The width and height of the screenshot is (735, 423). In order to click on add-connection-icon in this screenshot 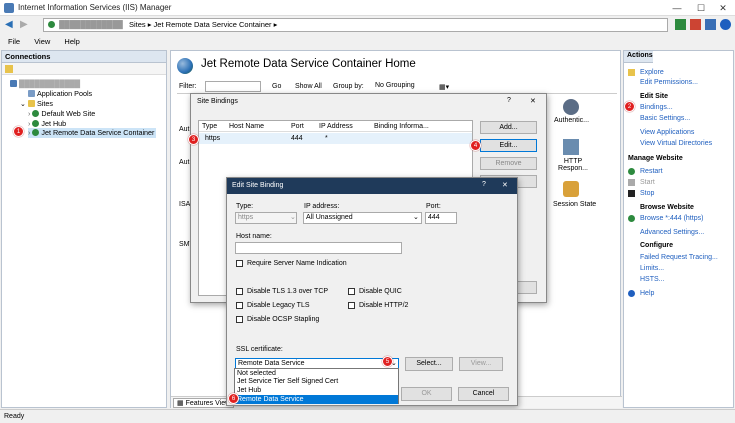, I will do `click(9, 69)`.